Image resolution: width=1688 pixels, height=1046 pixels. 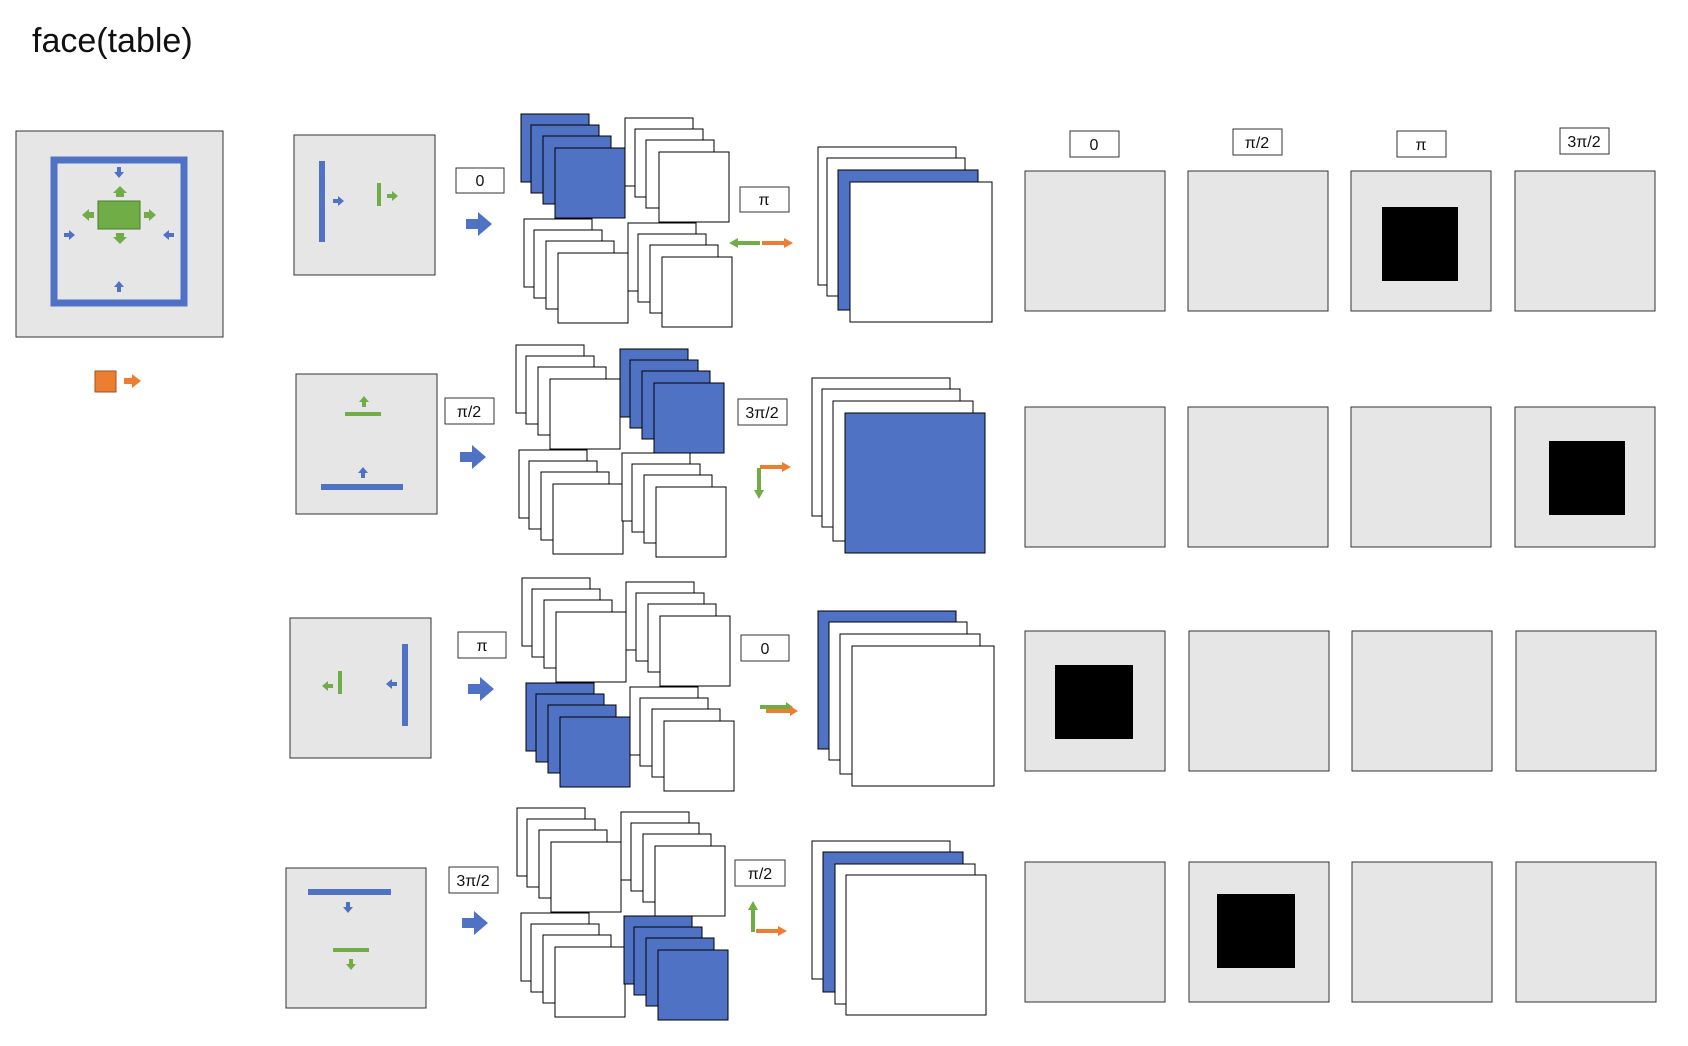 What do you see at coordinates (678, 634) in the screenshot?
I see `row-3-stack-top-right` at bounding box center [678, 634].